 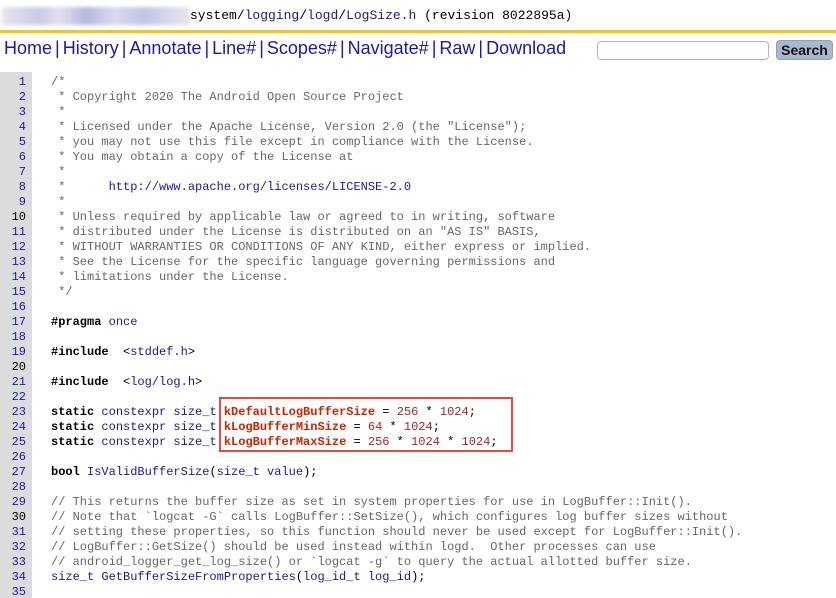 What do you see at coordinates (13, 142) in the screenshot?
I see `line-number: 5` at bounding box center [13, 142].